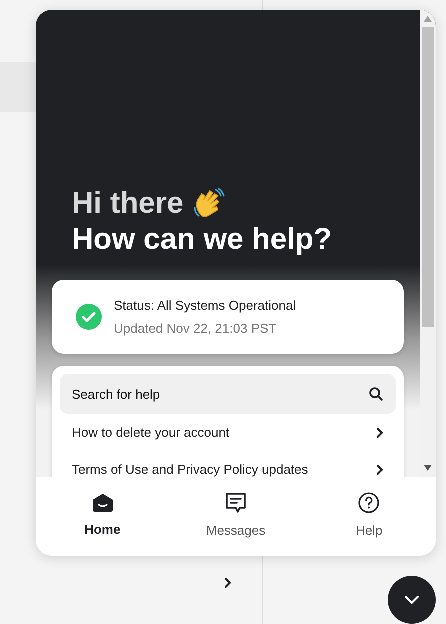 The image size is (446, 624). I want to click on collapse-button, so click(412, 600).